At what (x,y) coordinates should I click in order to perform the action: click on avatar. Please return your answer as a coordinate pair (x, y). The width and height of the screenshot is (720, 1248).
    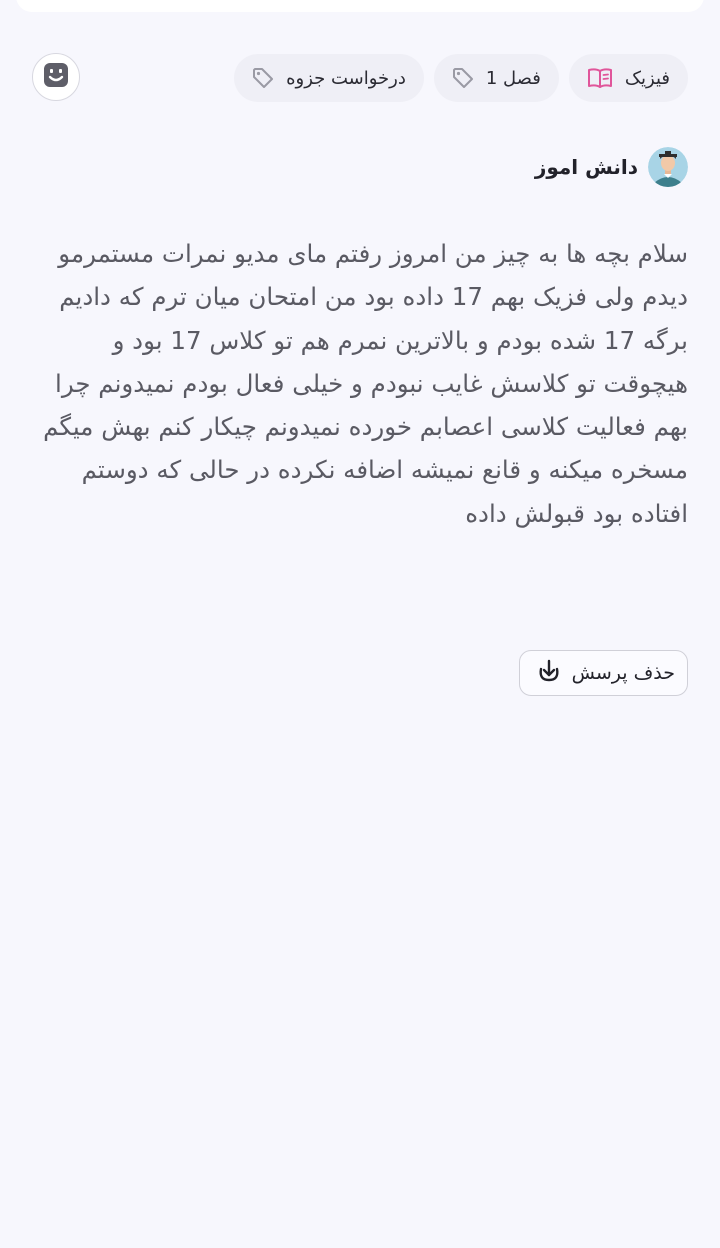
    Looking at the image, I should click on (668, 167).